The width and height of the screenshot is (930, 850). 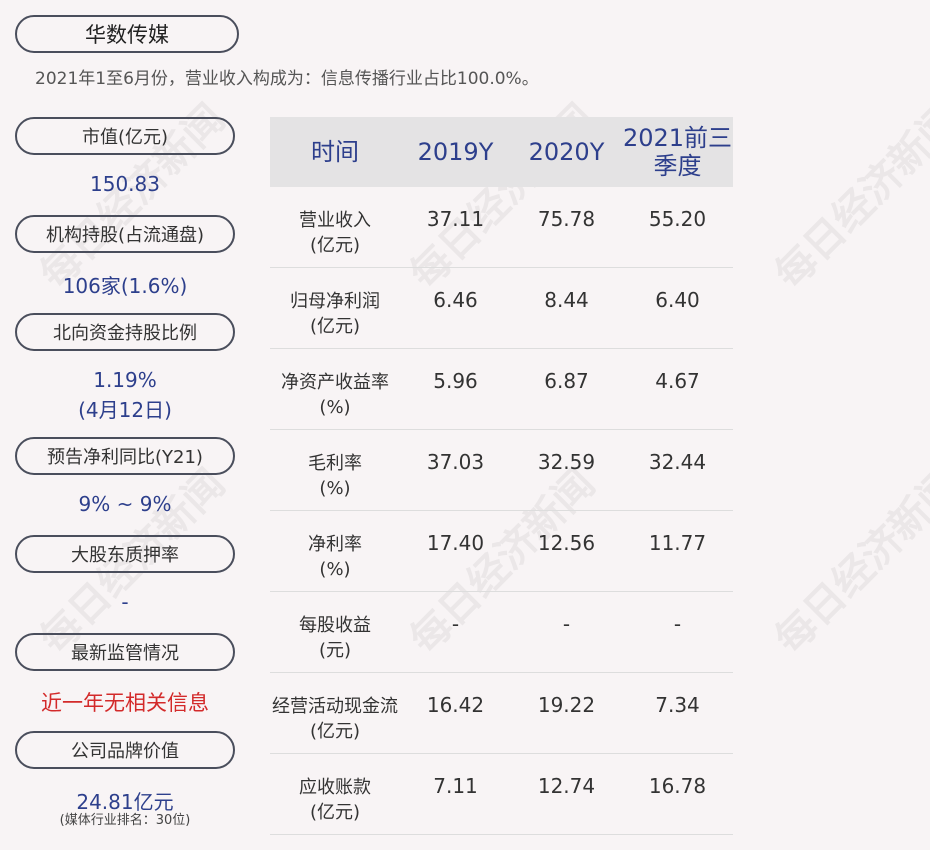 I want to click on header-2019: 2019Y, so click(x=455, y=152).